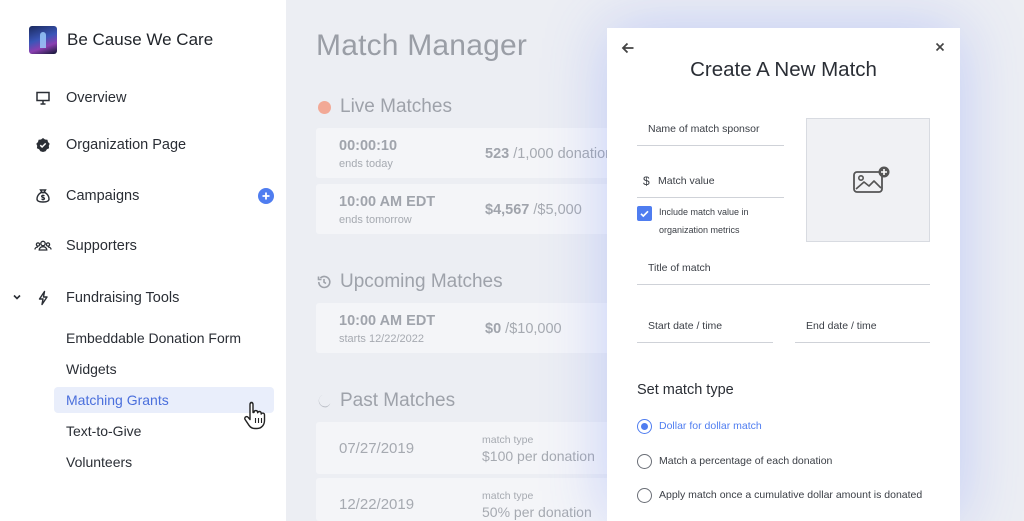  Describe the element at coordinates (685, 326) in the screenshot. I see `start-date-label: Start date / time` at that location.